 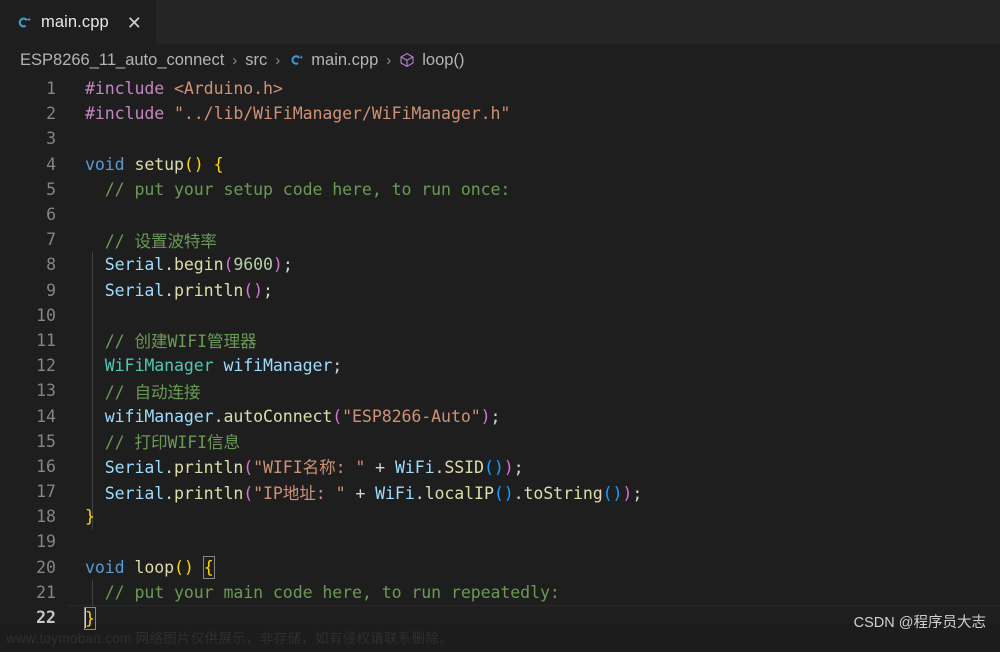 What do you see at coordinates (500, 390) in the screenshot?
I see `code-line: 13 // 自动连接` at bounding box center [500, 390].